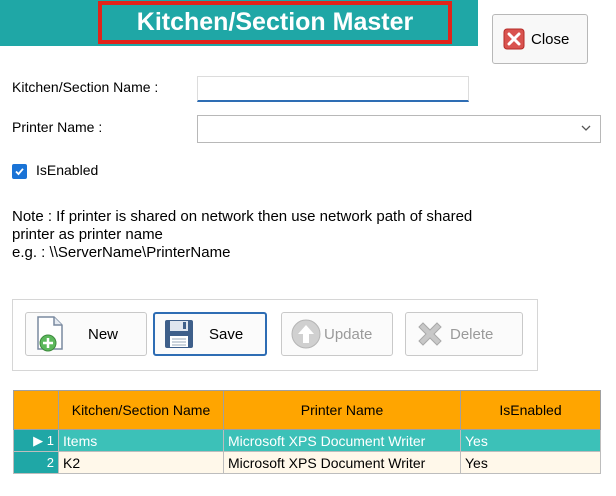 This screenshot has width=616, height=496. What do you see at coordinates (141, 440) in the screenshot?
I see `cell-kitchen-name: Items` at bounding box center [141, 440].